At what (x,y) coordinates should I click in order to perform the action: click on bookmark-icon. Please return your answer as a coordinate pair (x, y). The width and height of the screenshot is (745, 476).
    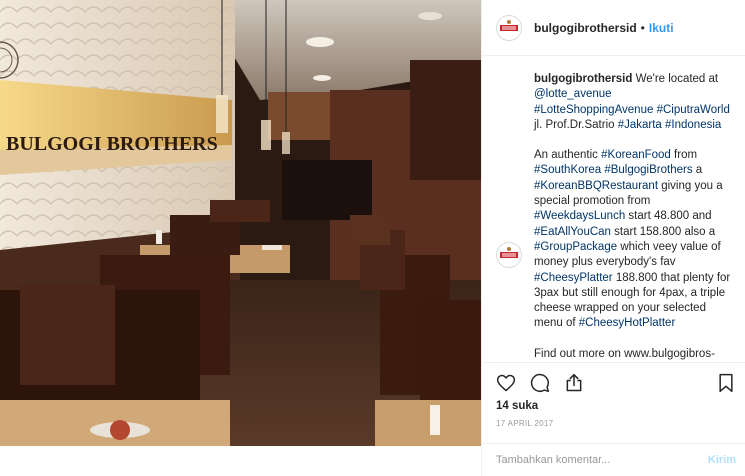
    Looking at the image, I should click on (726, 382).